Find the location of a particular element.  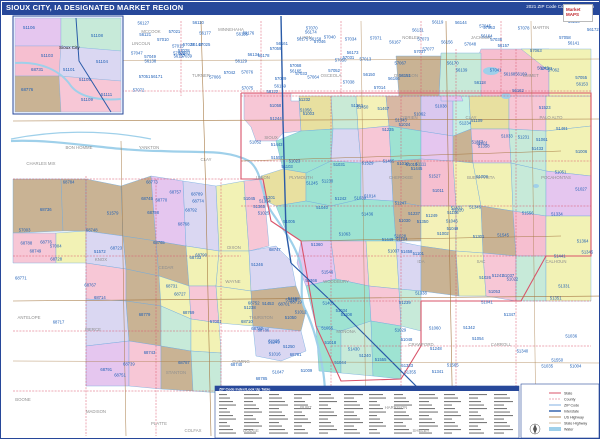

zip-code-label: 56131 is located at coordinates (418, 29).